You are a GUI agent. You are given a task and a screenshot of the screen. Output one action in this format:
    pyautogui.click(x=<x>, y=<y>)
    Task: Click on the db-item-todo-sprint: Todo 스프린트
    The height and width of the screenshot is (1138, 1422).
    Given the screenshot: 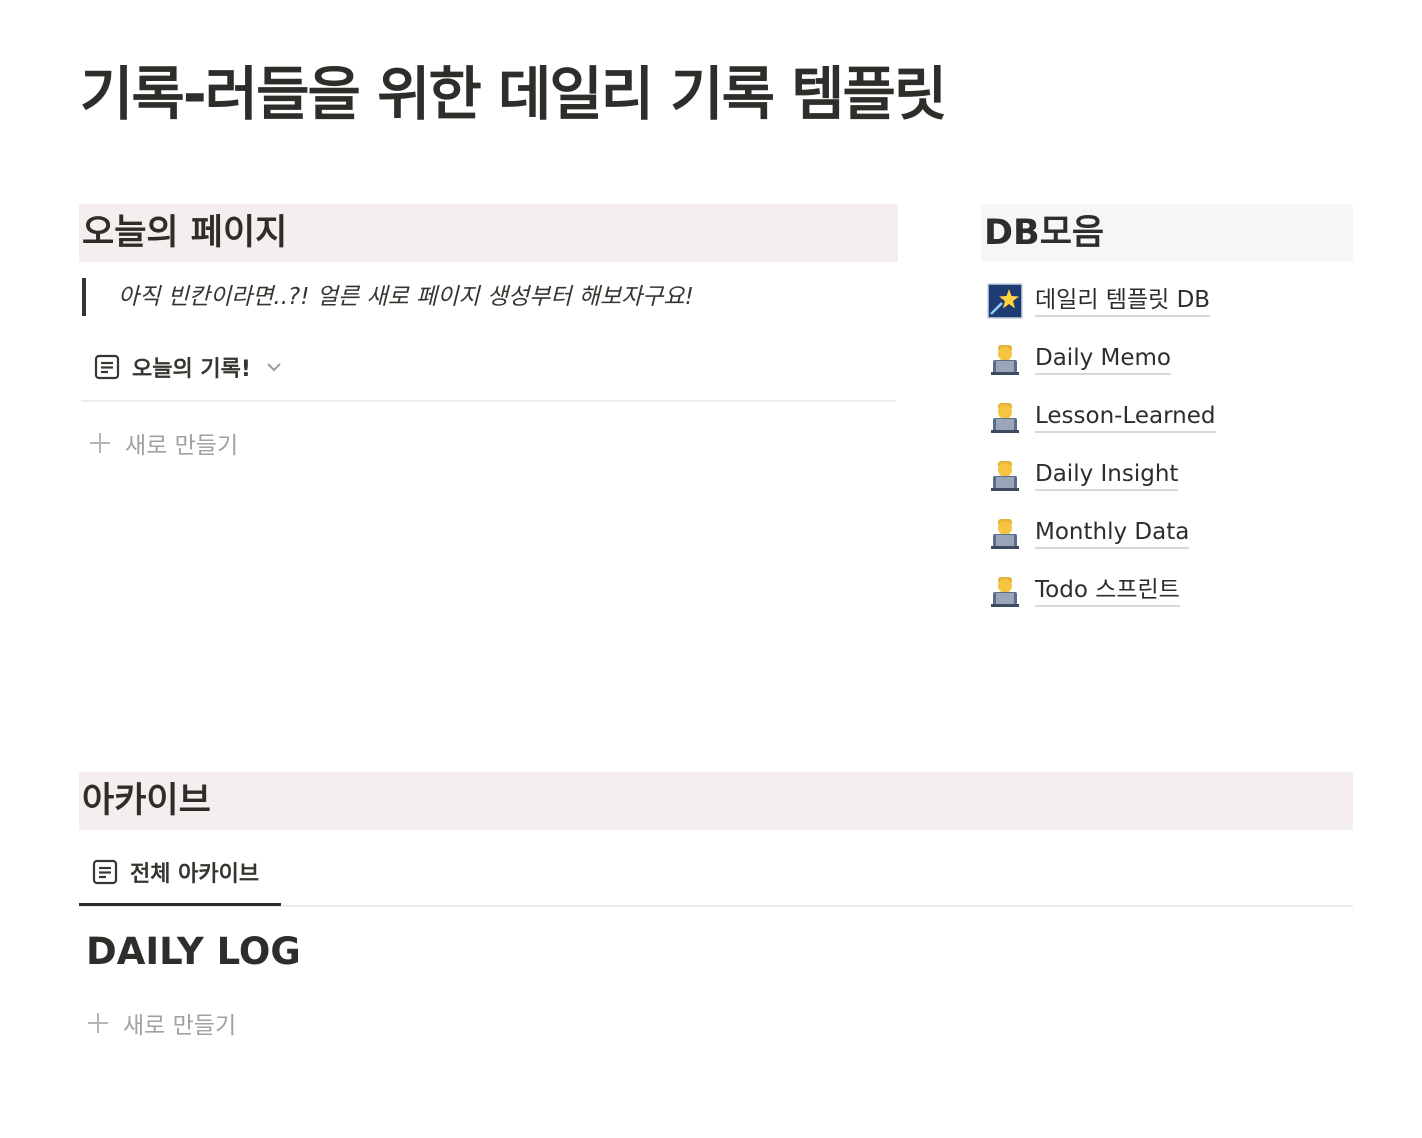 What is the action you would take?
    pyautogui.click(x=1101, y=591)
    